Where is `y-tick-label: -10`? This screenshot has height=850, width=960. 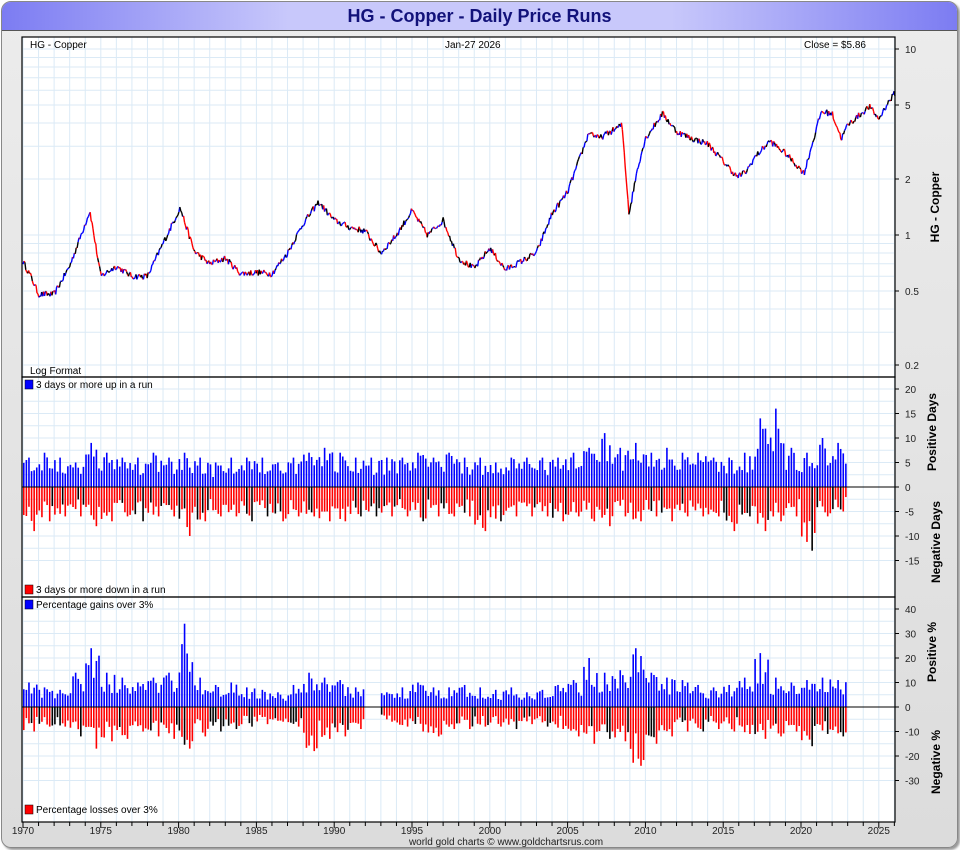 y-tick-label: -10 is located at coordinates (912, 537).